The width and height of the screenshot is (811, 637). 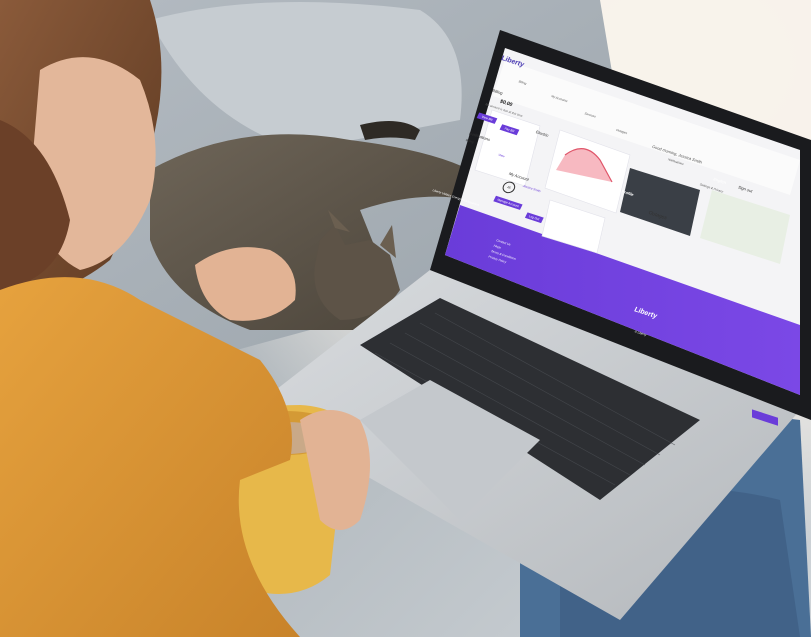 What do you see at coordinates (509, 187) in the screenshot?
I see `avatar: JS` at bounding box center [509, 187].